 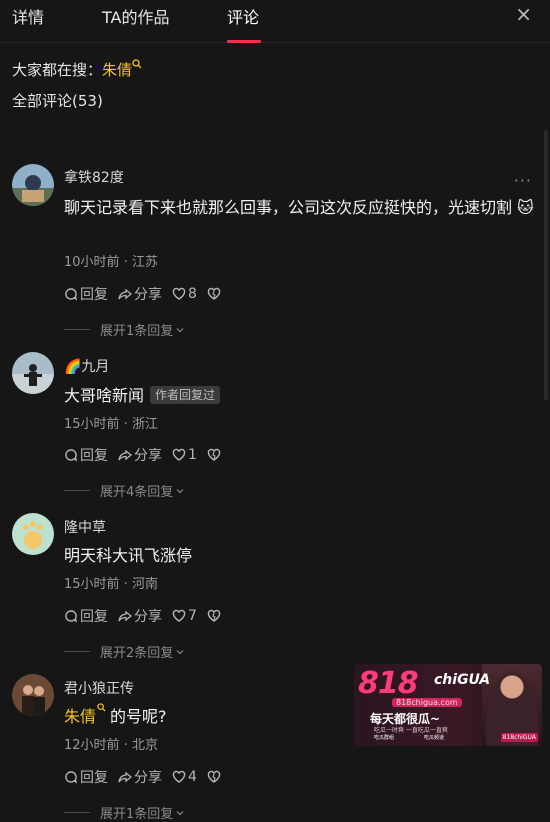 I want to click on comment-text: 大哥啥新闻 作者回复过, so click(x=299, y=395).